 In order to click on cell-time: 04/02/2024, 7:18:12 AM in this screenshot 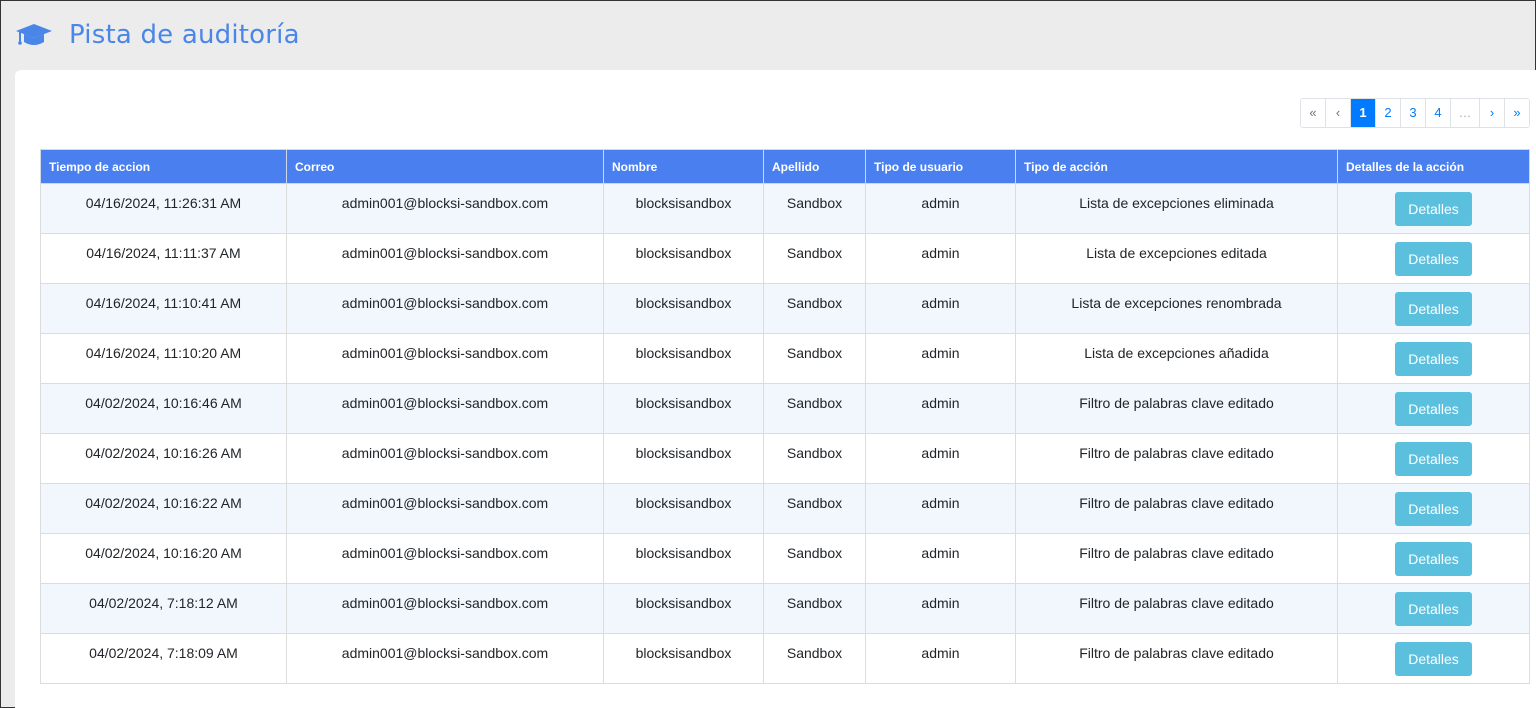, I will do `click(163, 608)`.